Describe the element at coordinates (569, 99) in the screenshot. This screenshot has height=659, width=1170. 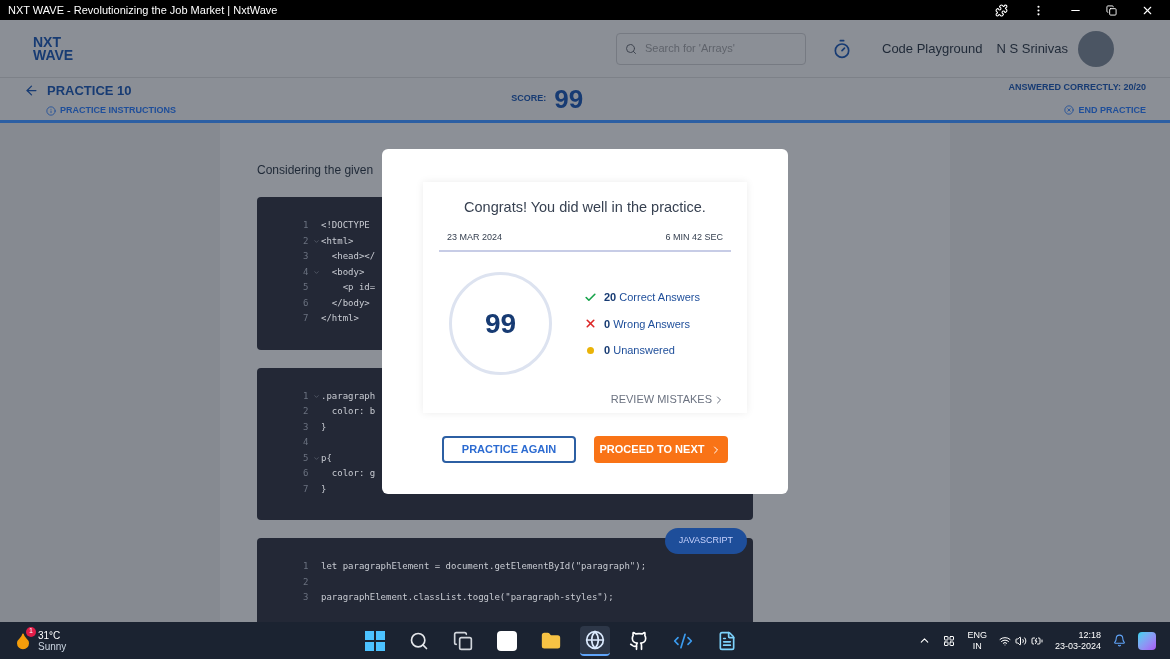
I see `score-value: 99` at that location.